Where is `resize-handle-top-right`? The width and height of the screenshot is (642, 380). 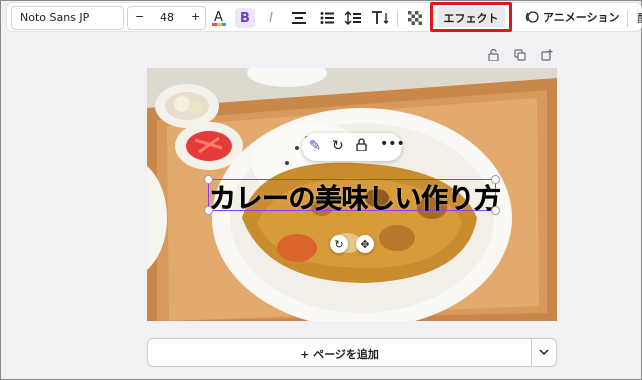 resize-handle-top-right is located at coordinates (495, 179).